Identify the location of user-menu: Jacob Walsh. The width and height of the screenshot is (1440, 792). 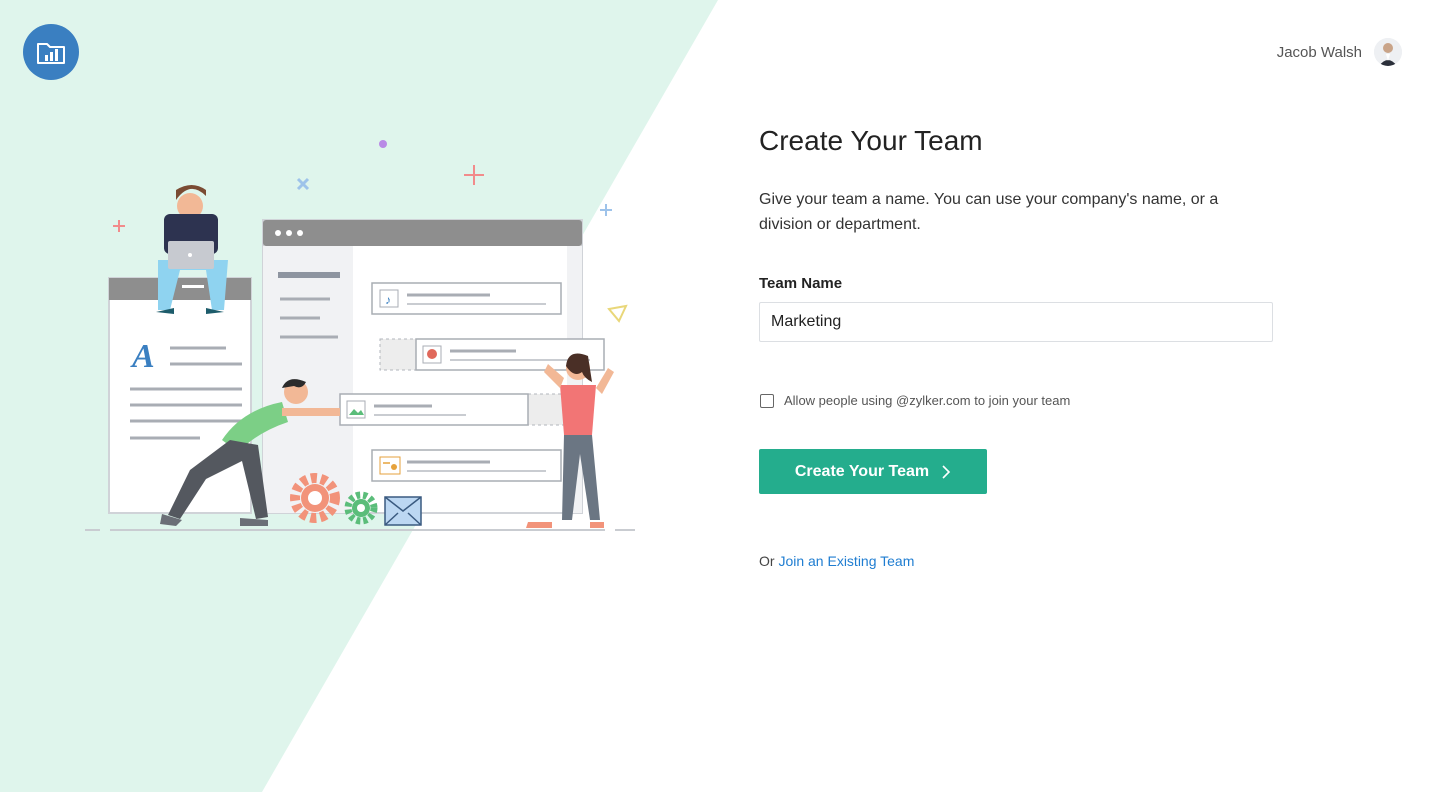
(1339, 52).